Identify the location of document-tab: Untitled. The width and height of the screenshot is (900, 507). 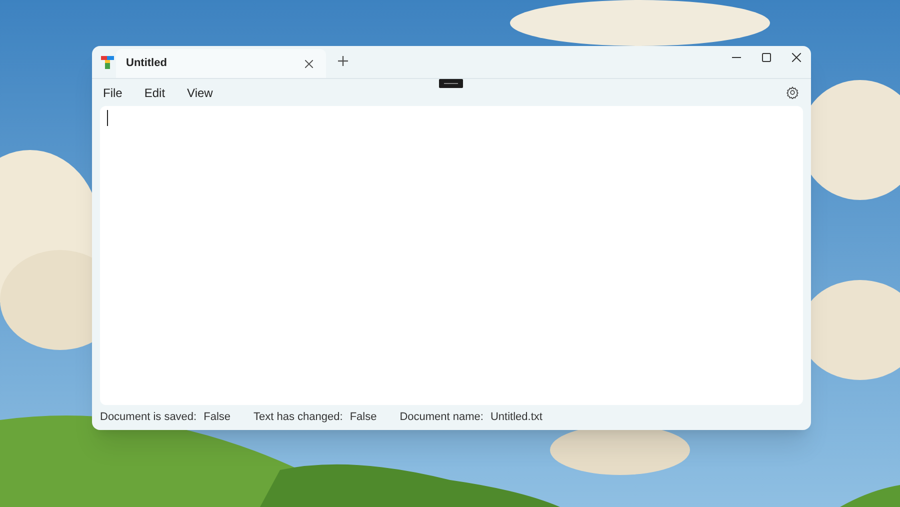
(221, 63).